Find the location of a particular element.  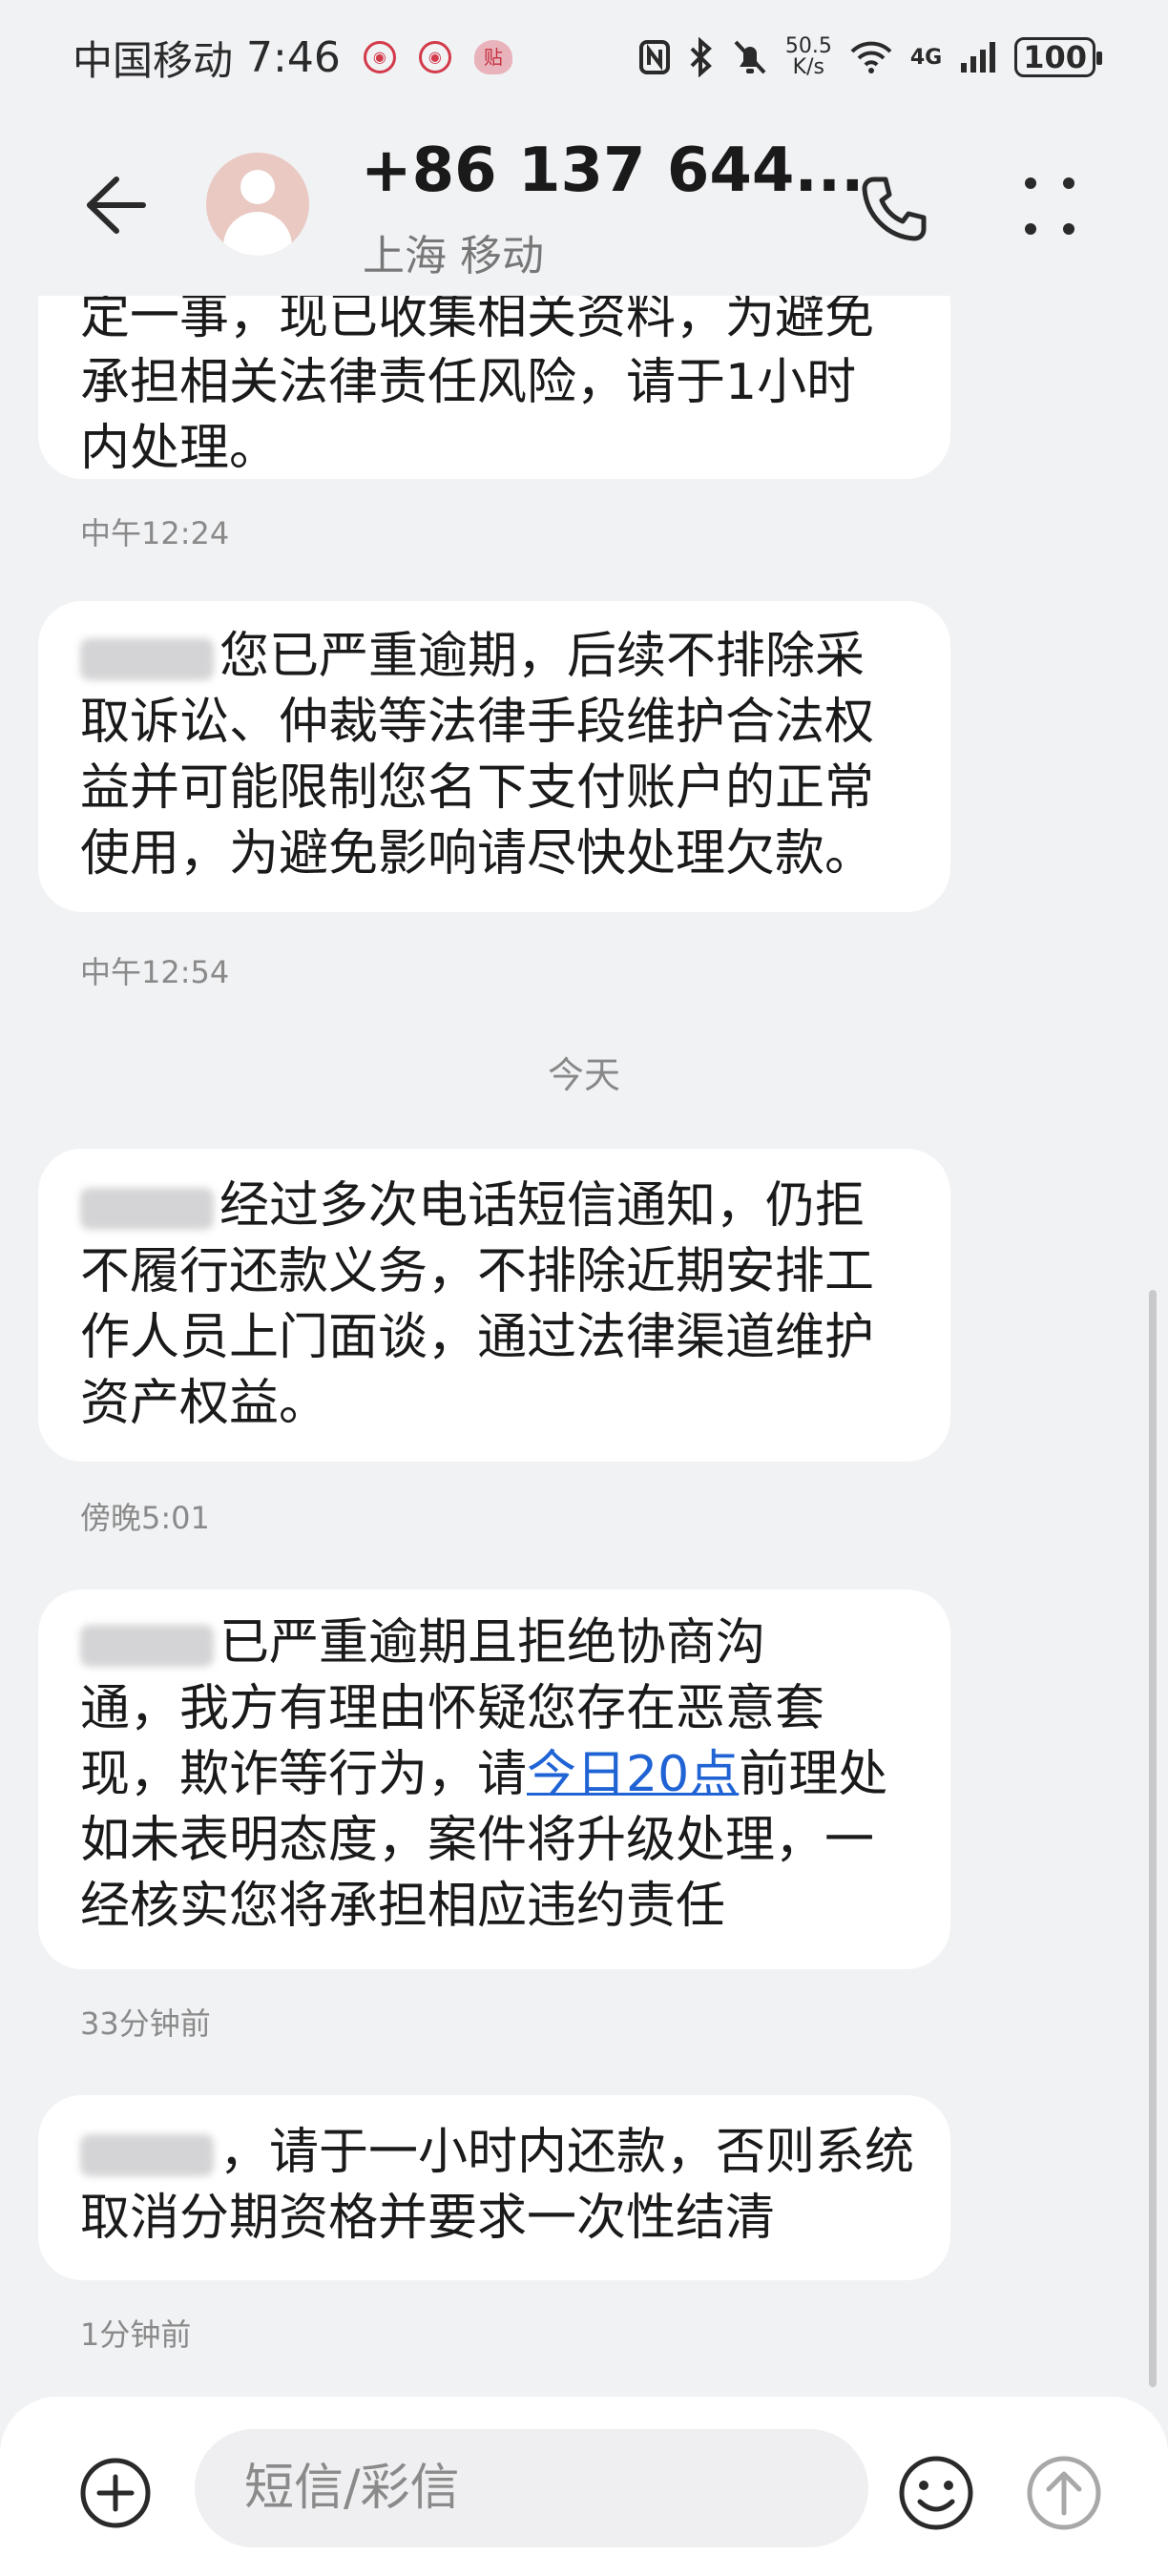

status-right: 50.5 K/s 4G 100 is located at coordinates (870, 56).